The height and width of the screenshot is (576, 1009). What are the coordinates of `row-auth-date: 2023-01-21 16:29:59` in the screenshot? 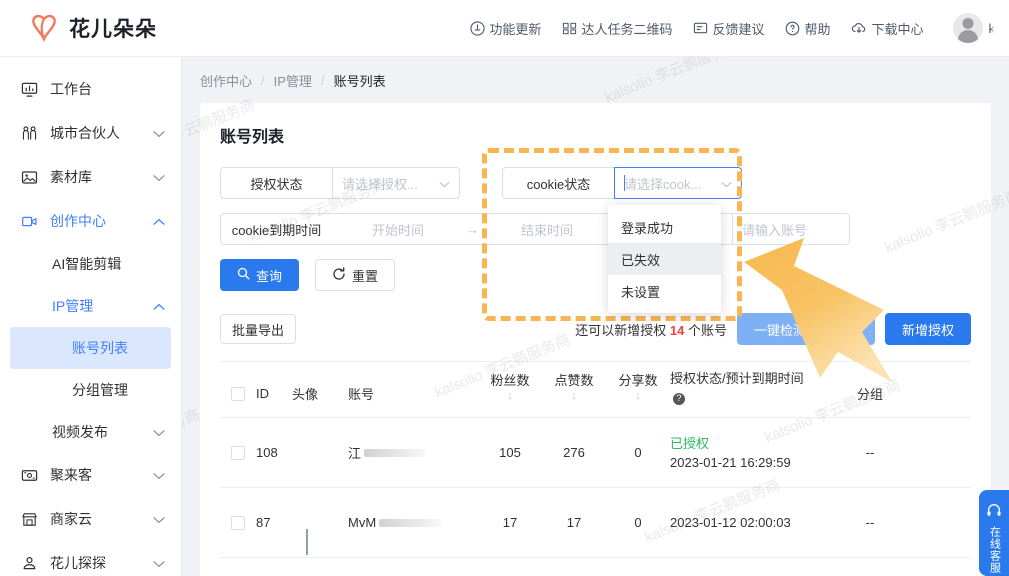 It's located at (730, 462).